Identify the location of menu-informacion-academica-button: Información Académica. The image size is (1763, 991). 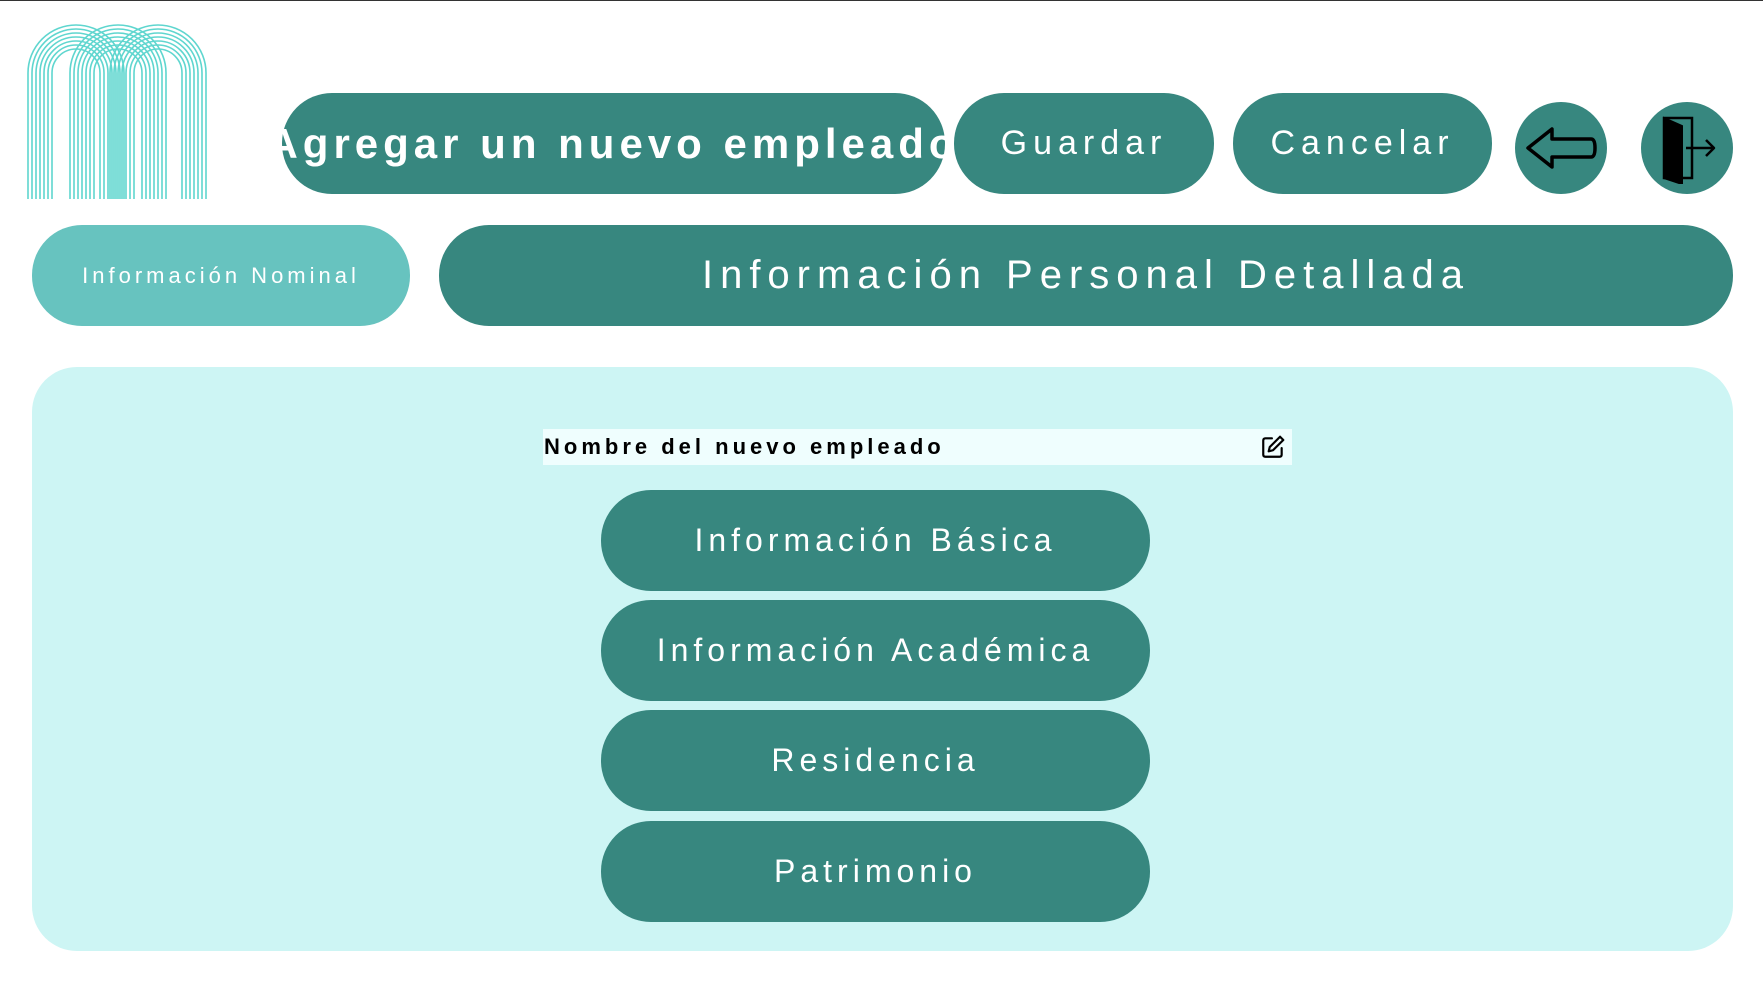
(875, 650).